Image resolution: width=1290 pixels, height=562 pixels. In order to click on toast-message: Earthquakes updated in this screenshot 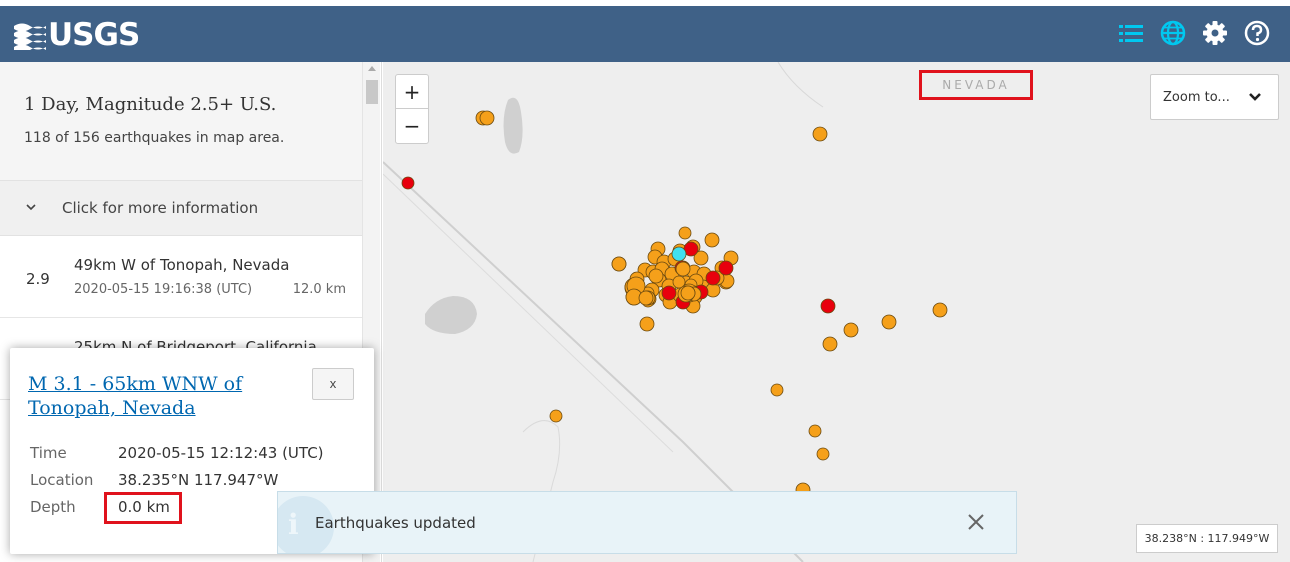, I will do `click(395, 523)`.